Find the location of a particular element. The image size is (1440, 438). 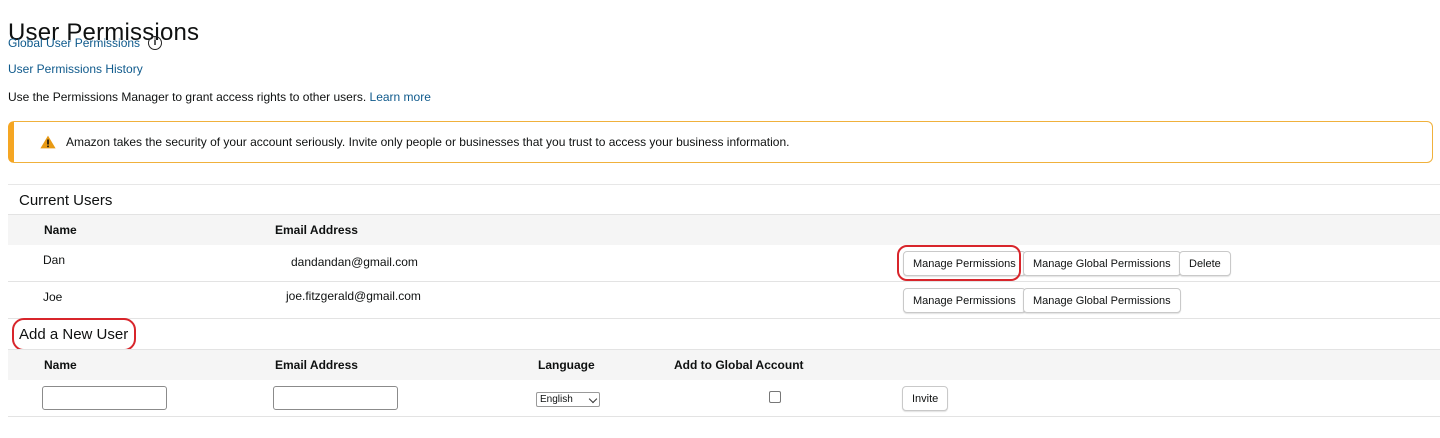

divider is located at coordinates (724, 184).